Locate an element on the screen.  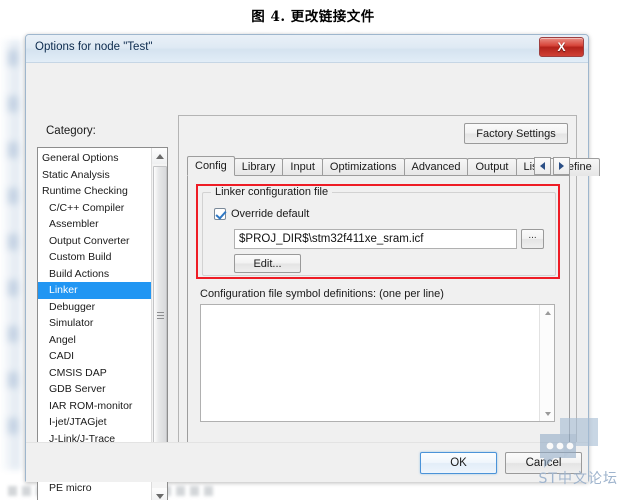
factory-settings-button: Factory Settings is located at coordinates (516, 133).